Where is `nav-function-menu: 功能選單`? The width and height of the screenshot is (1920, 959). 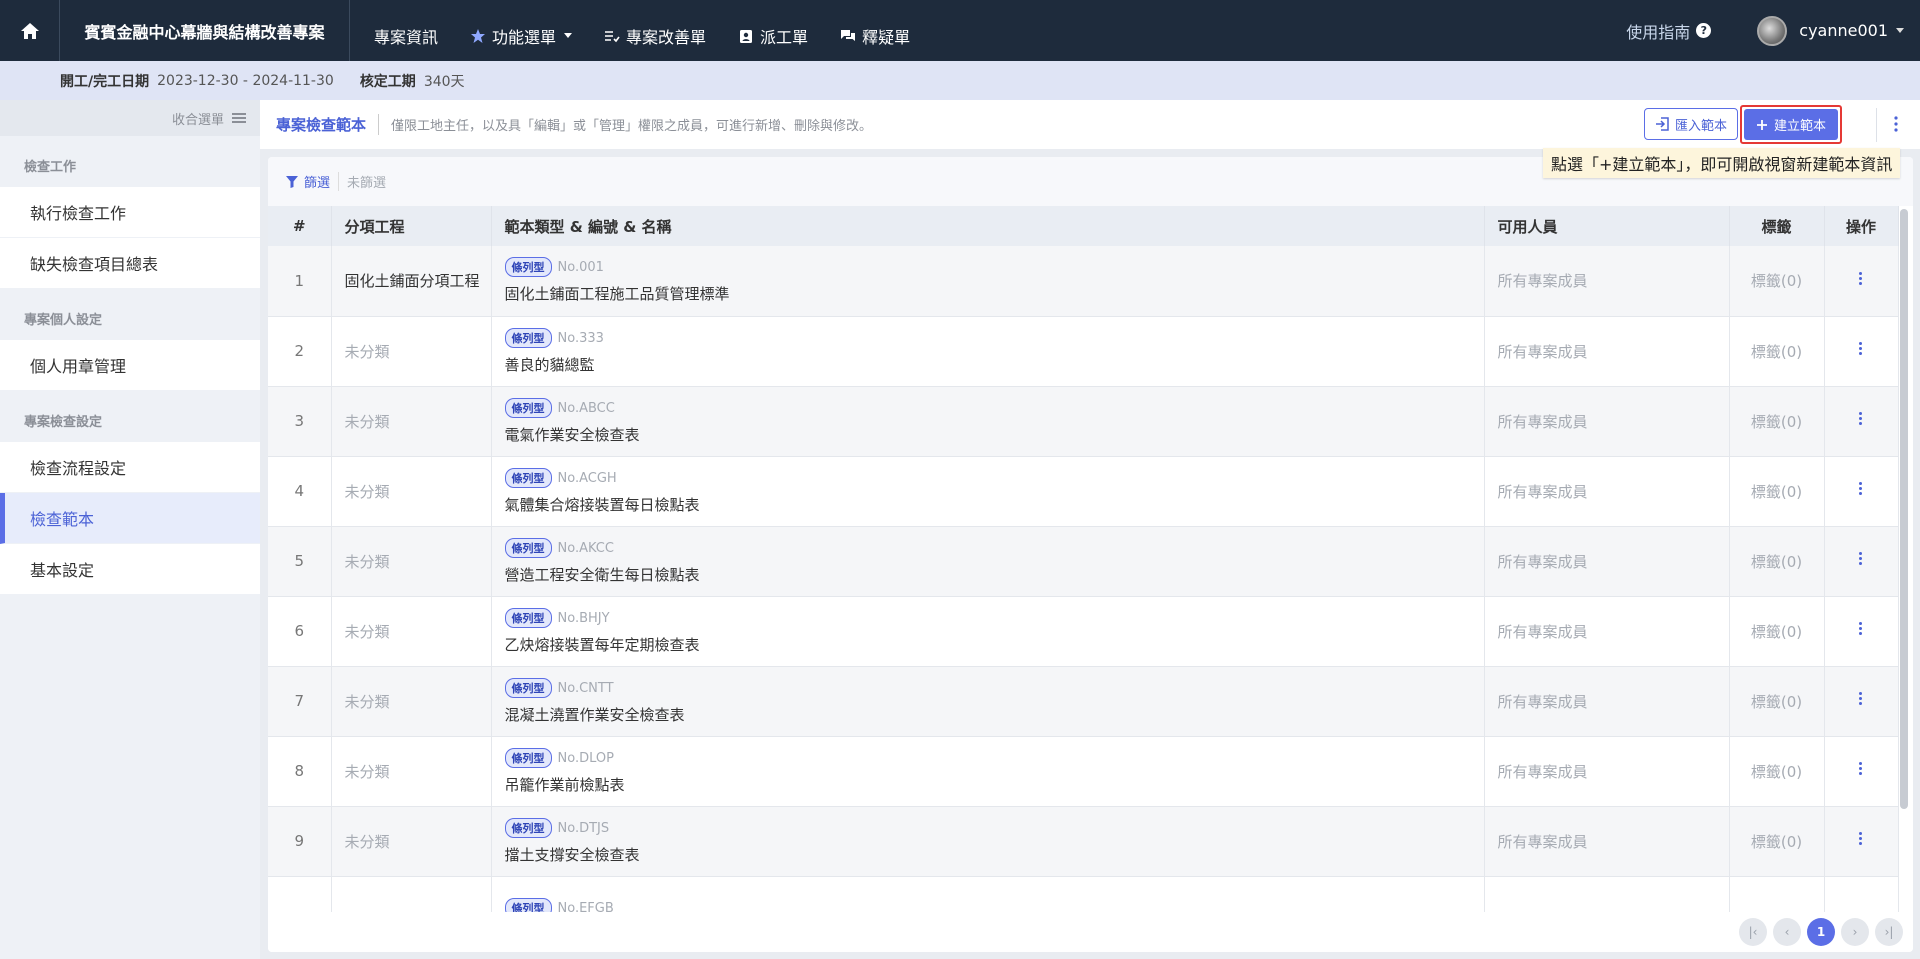 nav-function-menu: 功能選單 is located at coordinates (521, 36).